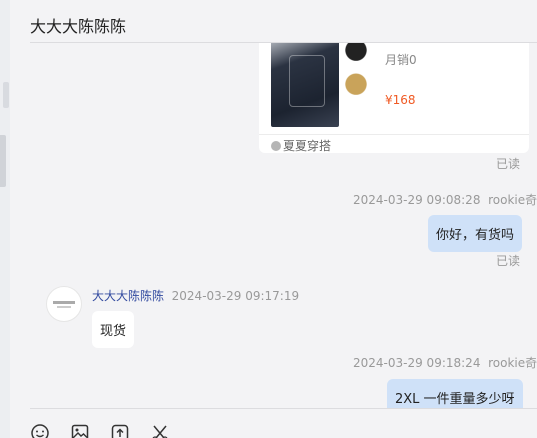  I want to click on product-price: ¥168, so click(400, 100).